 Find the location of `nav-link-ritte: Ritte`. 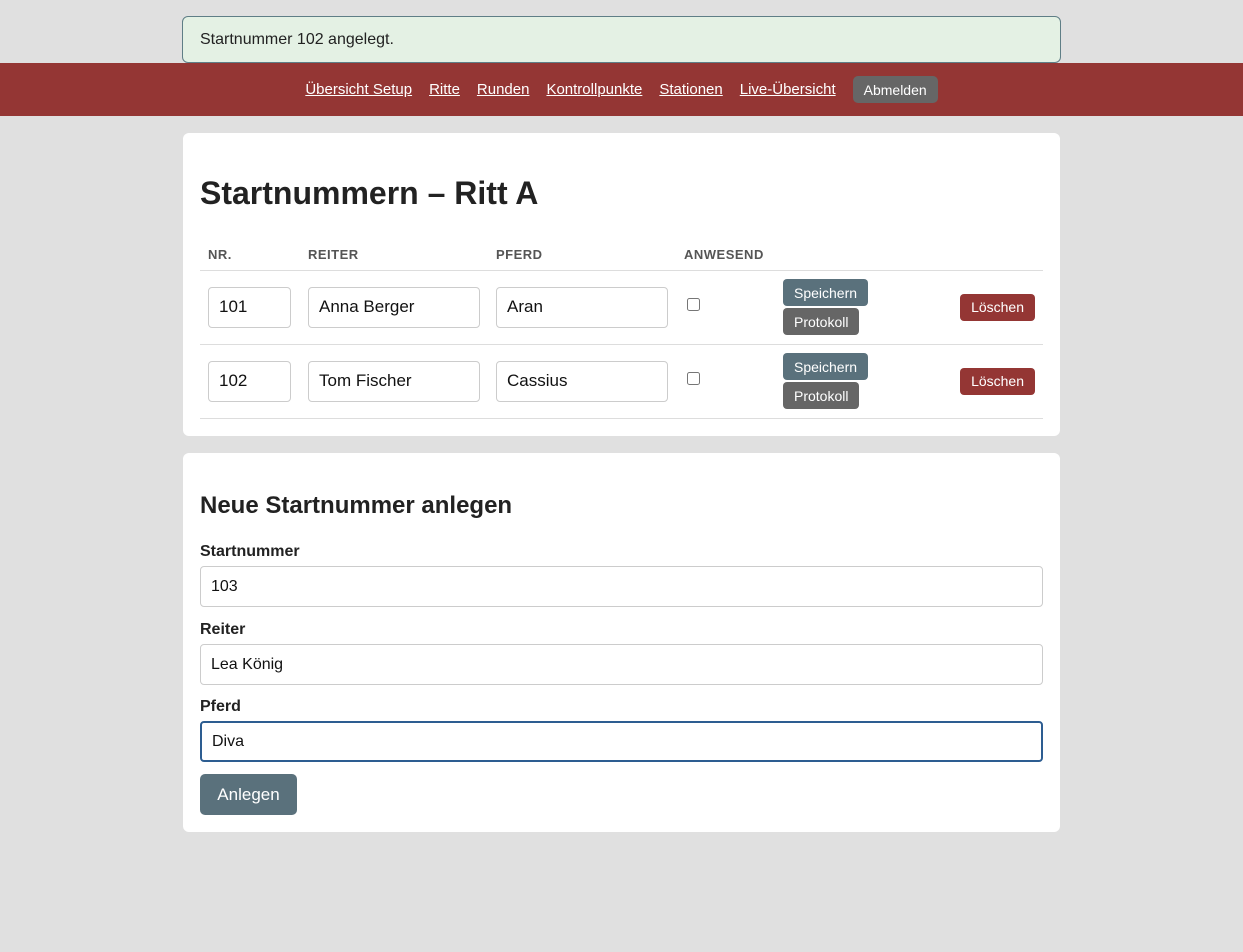

nav-link-ritte: Ritte is located at coordinates (444, 89).